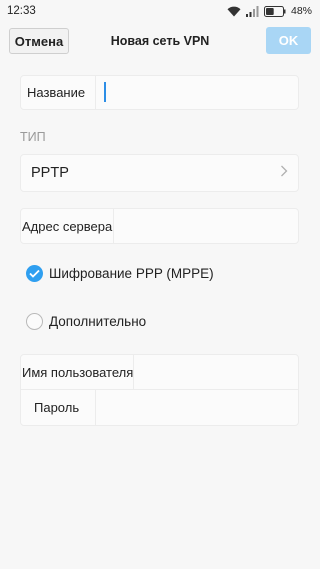  Describe the element at coordinates (160, 41) in the screenshot. I see `action-bar: Отмена Новая сеть VPN OK` at that location.